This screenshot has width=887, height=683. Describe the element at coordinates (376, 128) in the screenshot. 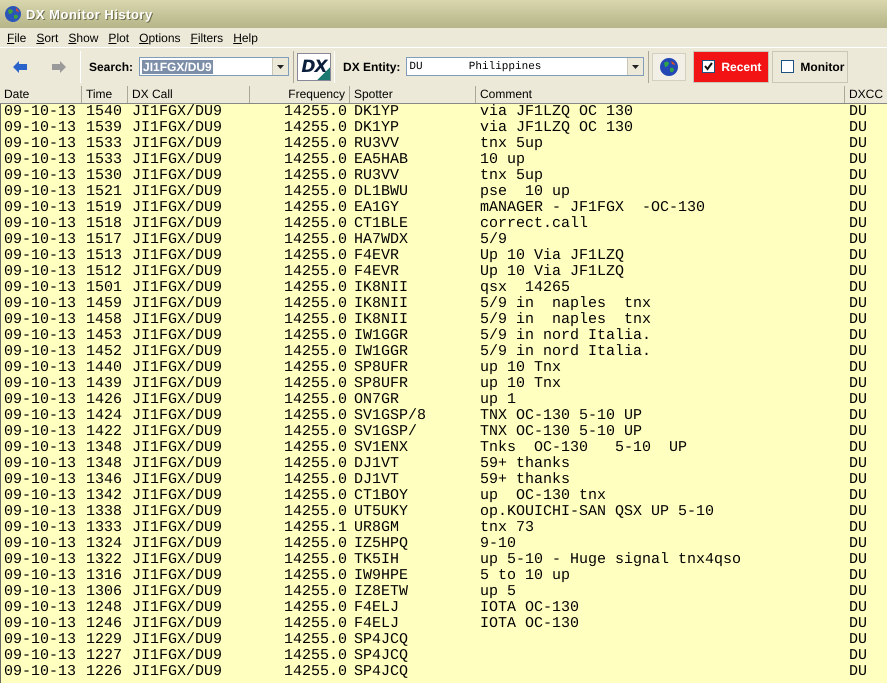

I see `table-cell-text: DK1YP` at that location.